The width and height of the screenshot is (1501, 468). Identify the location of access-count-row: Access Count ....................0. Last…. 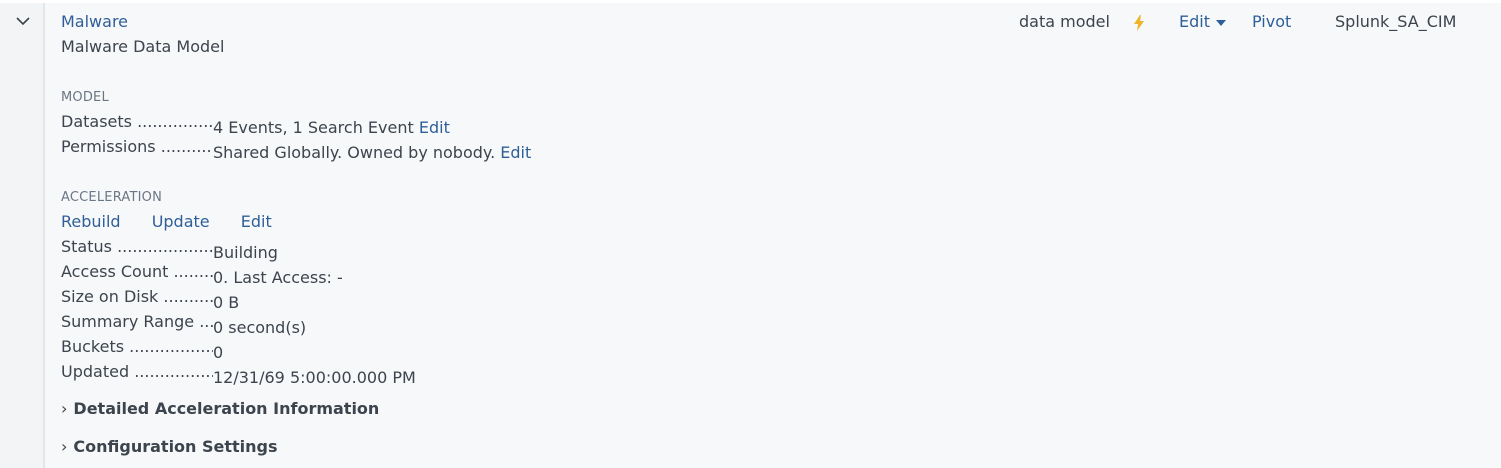
(202, 275).